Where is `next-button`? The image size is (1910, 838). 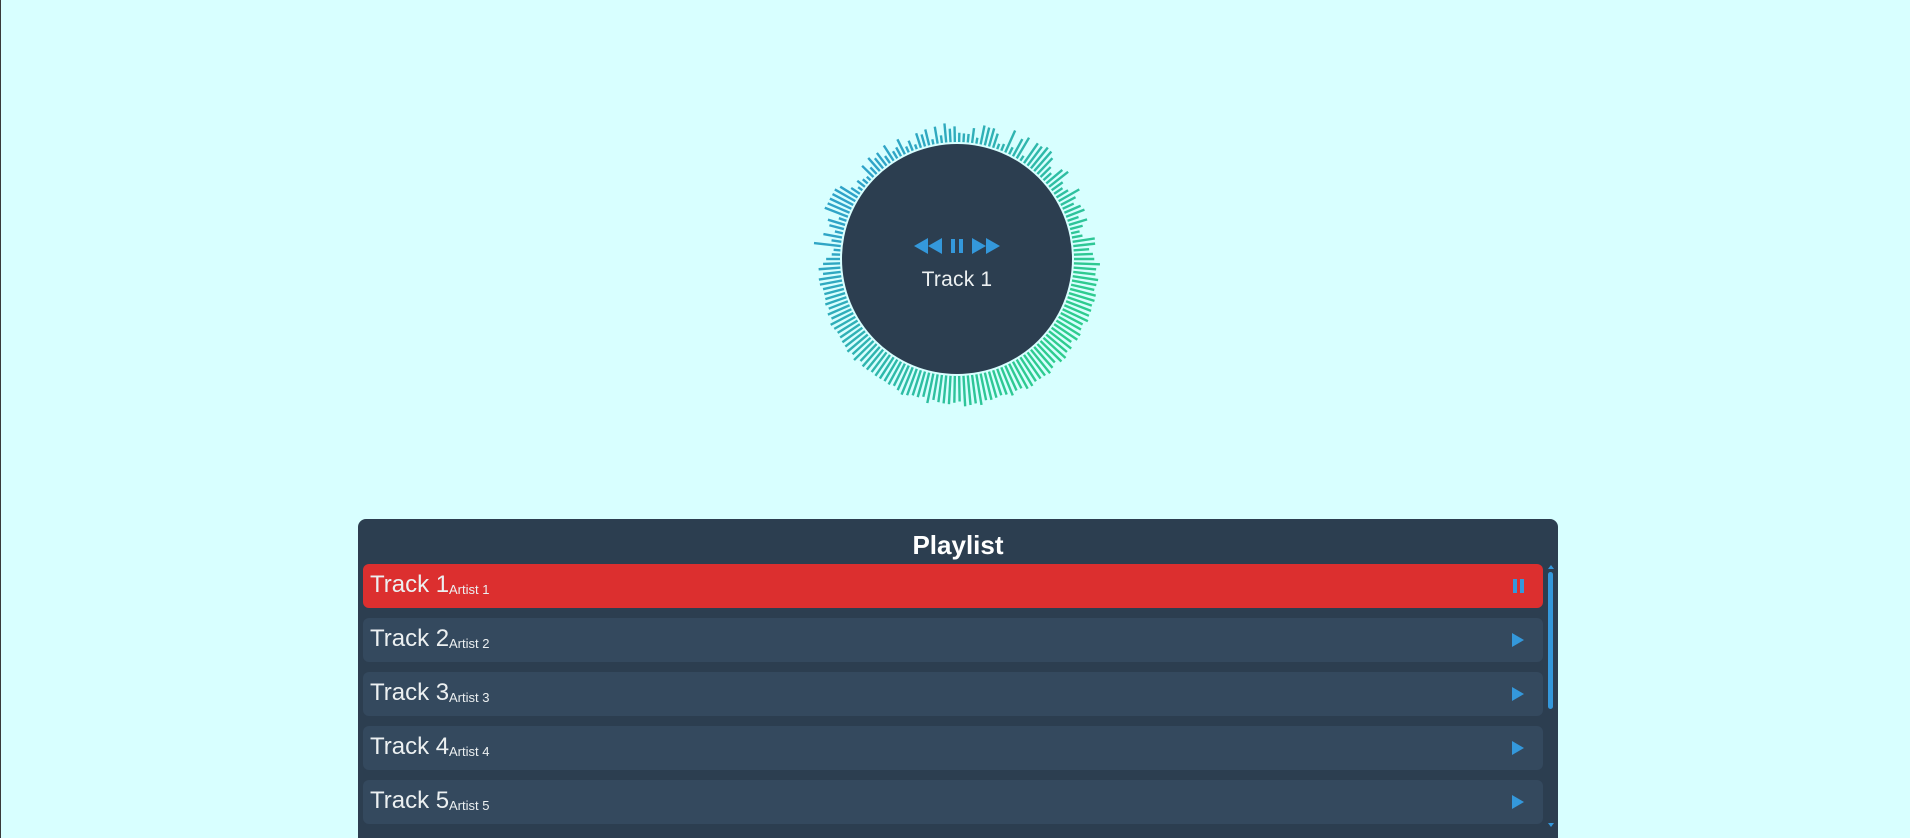 next-button is located at coordinates (986, 246).